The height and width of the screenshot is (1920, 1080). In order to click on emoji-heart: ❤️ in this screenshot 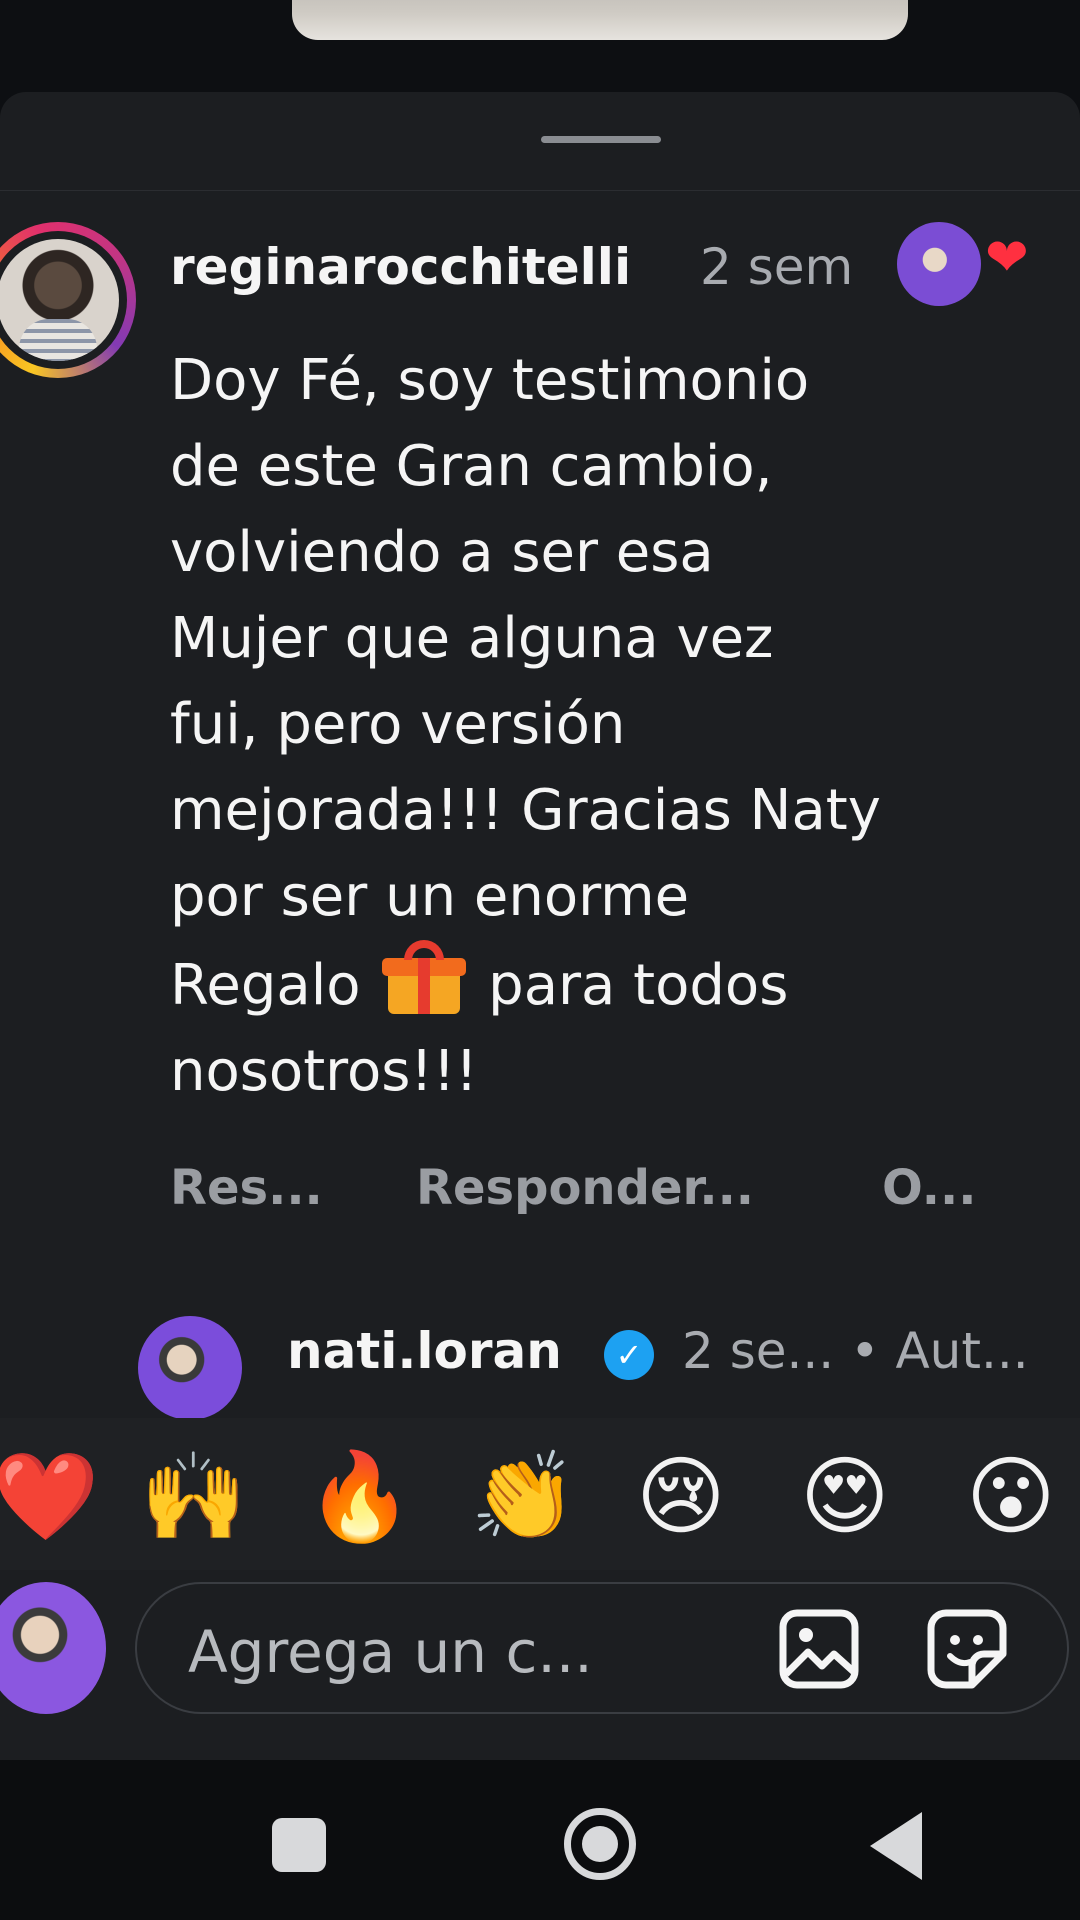, I will do `click(49, 1497)`.